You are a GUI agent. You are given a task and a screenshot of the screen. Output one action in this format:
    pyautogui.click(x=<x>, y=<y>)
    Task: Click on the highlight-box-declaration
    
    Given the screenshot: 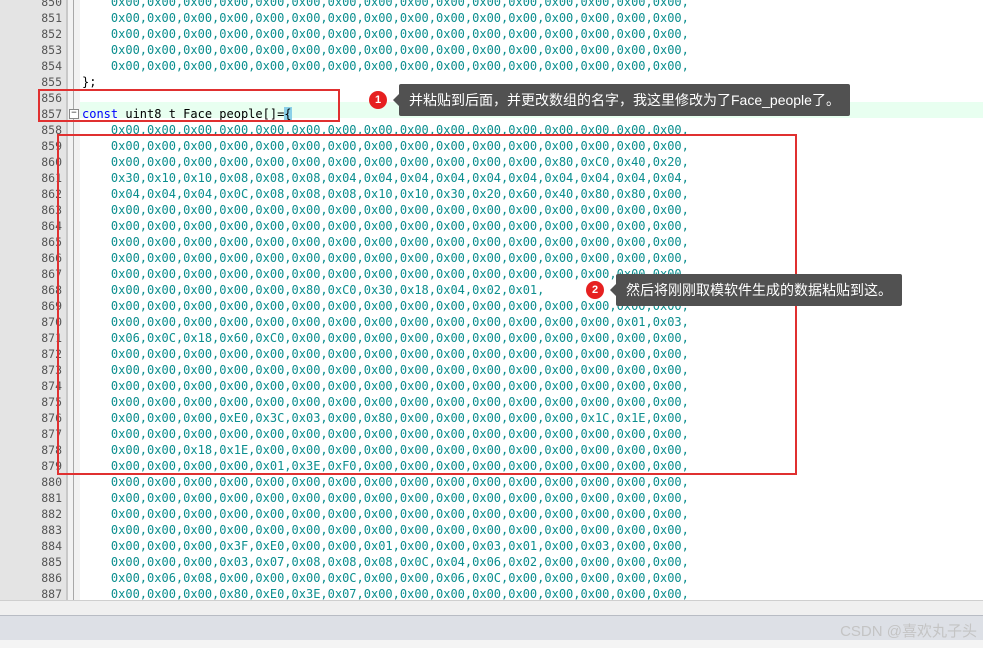 What is the action you would take?
    pyautogui.click(x=189, y=105)
    